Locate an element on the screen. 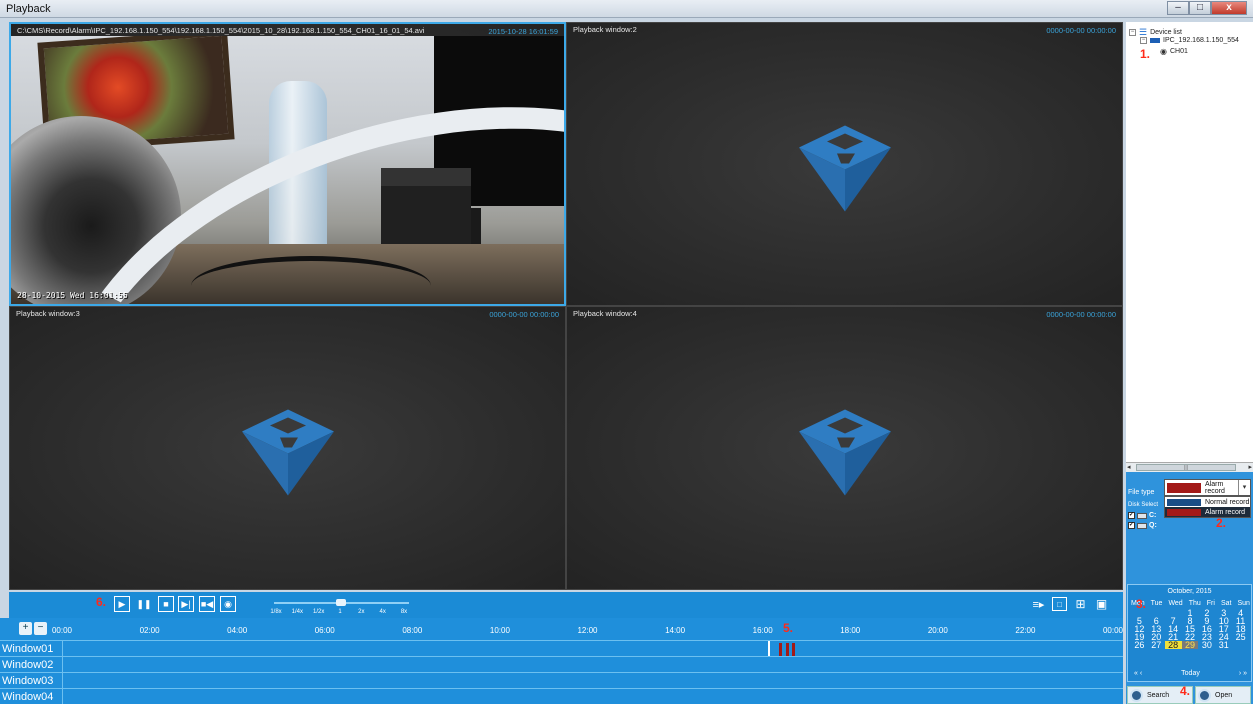 The image size is (1253, 704). list-layout-button: ≡▸ is located at coordinates (1038, 604).